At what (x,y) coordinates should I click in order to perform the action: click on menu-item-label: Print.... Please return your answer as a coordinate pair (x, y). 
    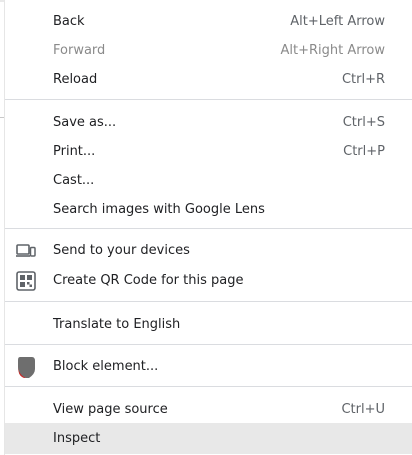
    Looking at the image, I should click on (74, 151).